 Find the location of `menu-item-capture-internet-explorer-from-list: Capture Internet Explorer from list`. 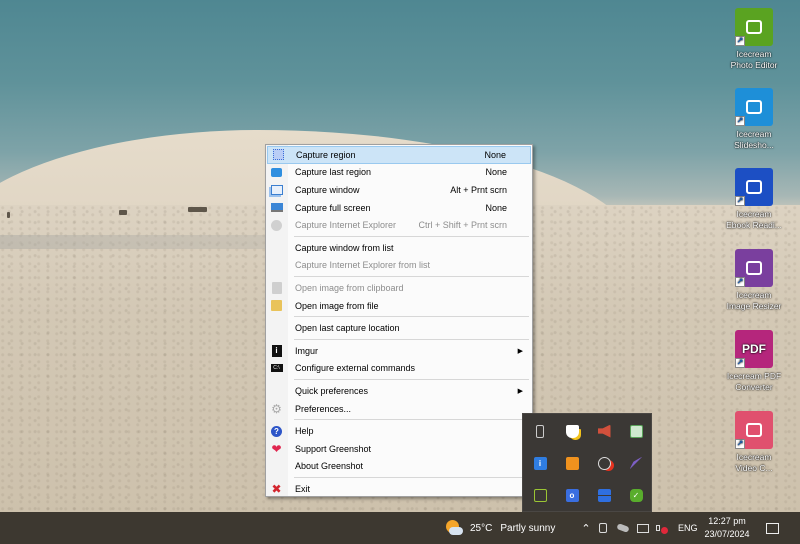

menu-item-capture-internet-explorer-from-list: Capture Internet Explorer from list is located at coordinates (399, 266).